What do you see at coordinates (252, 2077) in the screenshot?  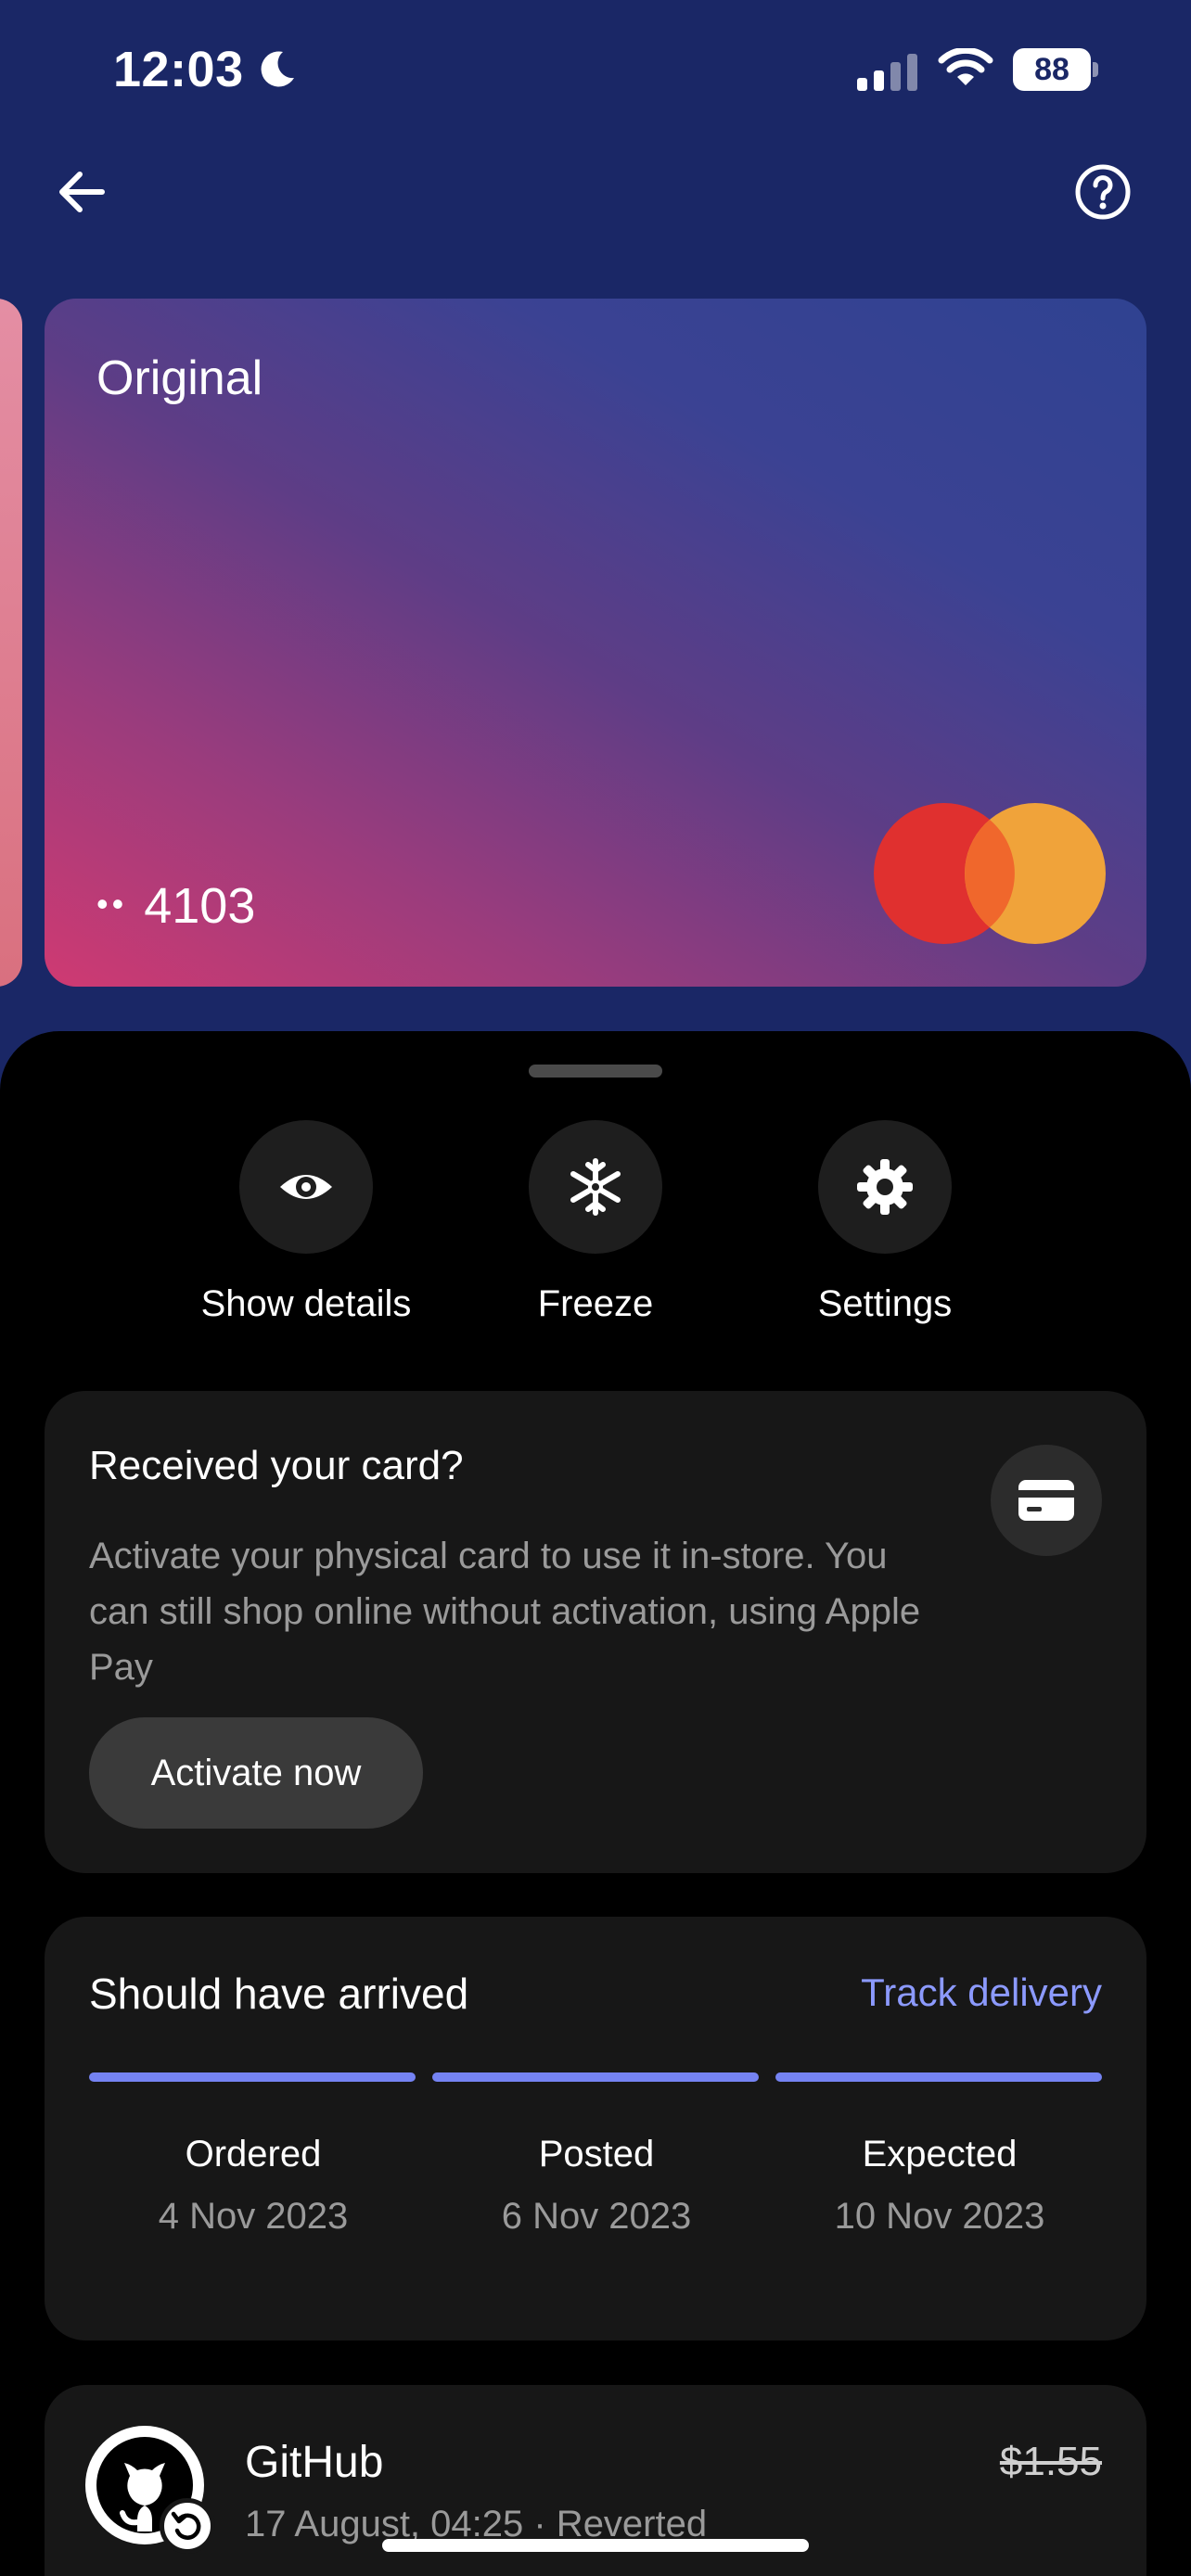 I see `progress-segment-ordered` at bounding box center [252, 2077].